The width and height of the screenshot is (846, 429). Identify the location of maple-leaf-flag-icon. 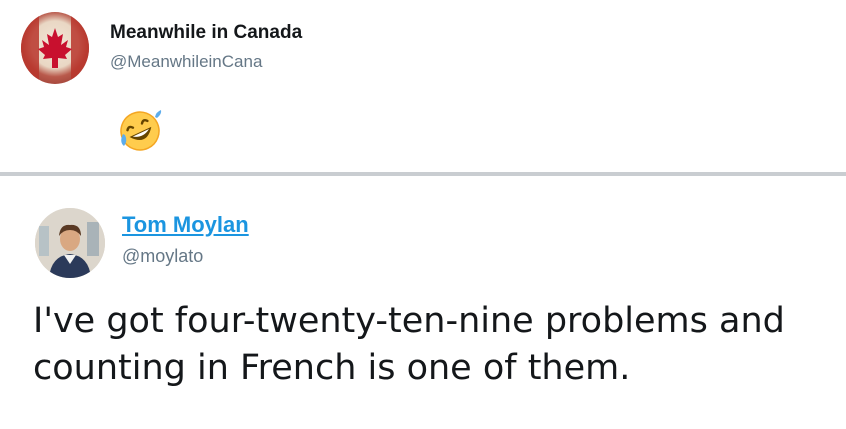
(55, 48).